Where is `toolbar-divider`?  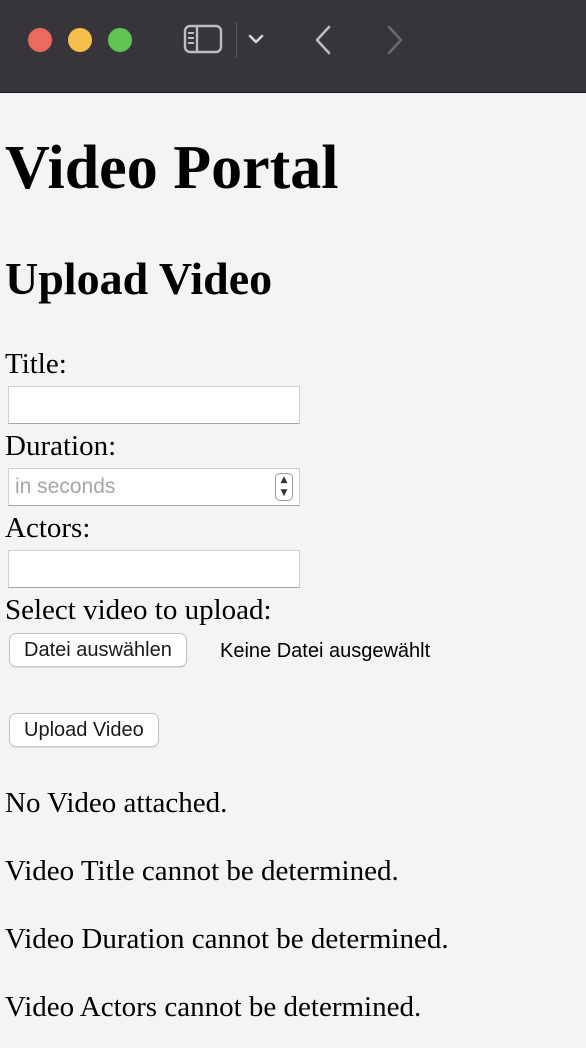 toolbar-divider is located at coordinates (236, 40).